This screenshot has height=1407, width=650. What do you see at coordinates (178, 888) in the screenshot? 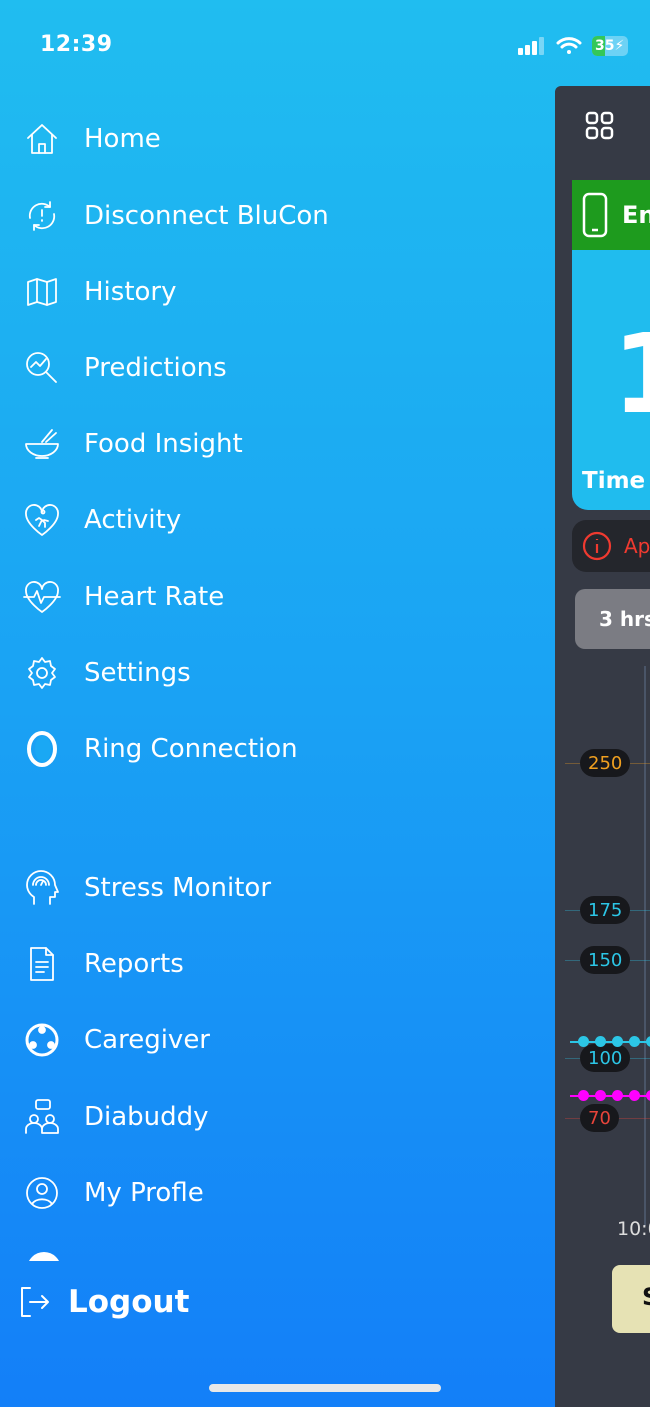
I see `menu-item-label: Stress Monitor` at bounding box center [178, 888].